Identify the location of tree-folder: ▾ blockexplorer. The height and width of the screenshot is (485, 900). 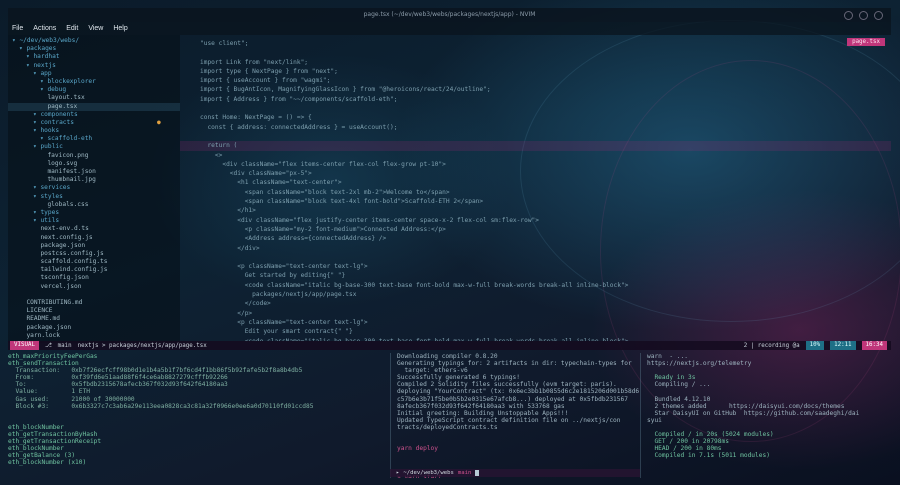
(94, 82).